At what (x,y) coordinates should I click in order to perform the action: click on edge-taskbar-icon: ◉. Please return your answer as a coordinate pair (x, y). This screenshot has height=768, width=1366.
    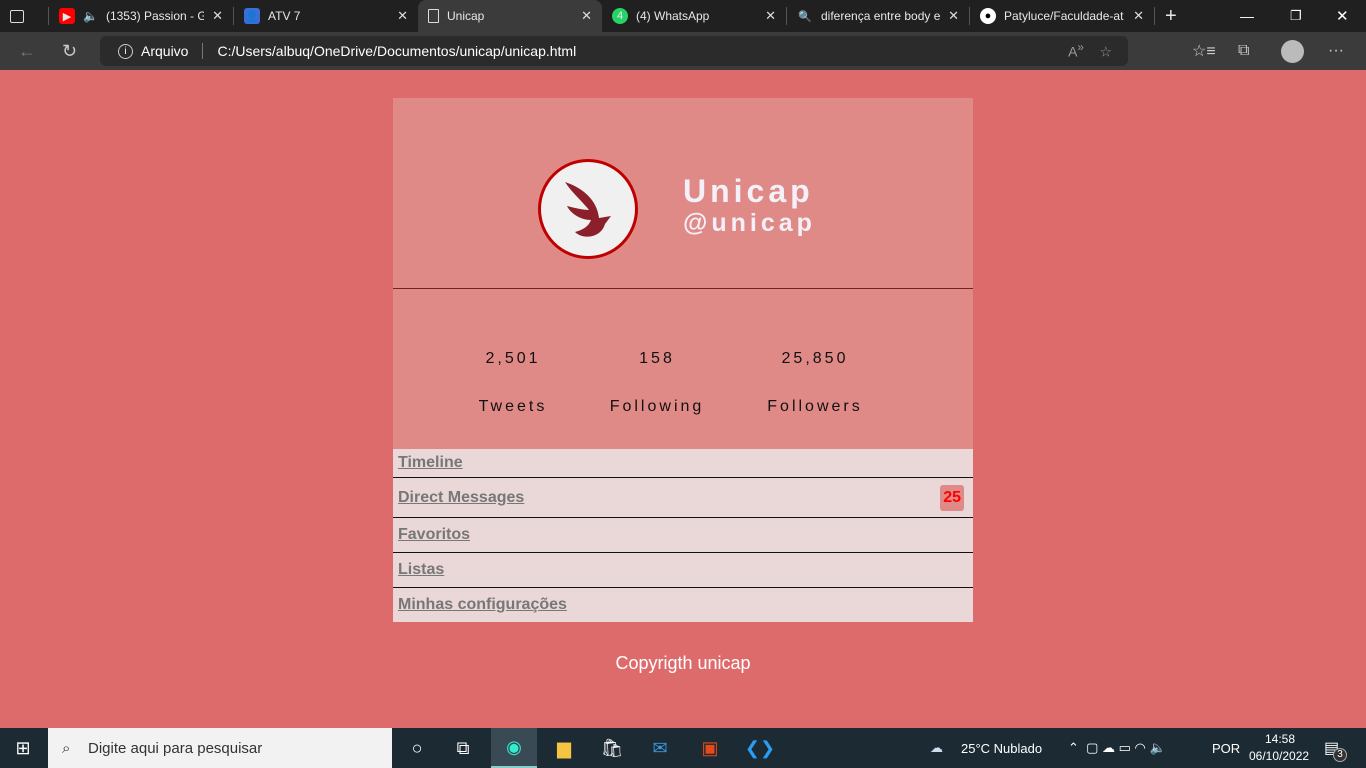
    Looking at the image, I should click on (514, 748).